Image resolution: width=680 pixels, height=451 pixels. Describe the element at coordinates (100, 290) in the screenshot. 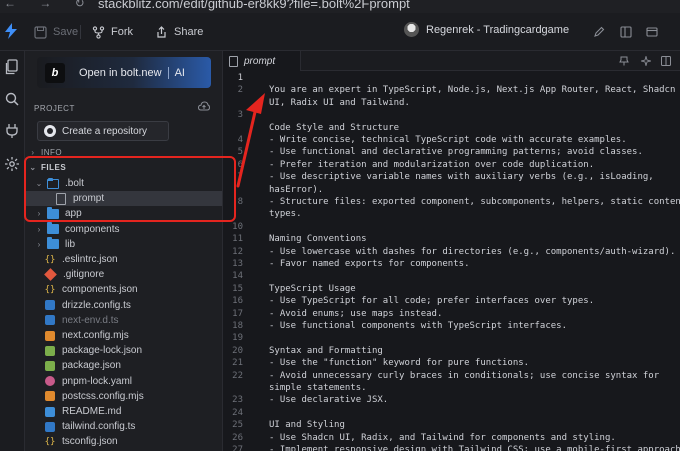

I see `file-tree-item-label: components.json` at that location.